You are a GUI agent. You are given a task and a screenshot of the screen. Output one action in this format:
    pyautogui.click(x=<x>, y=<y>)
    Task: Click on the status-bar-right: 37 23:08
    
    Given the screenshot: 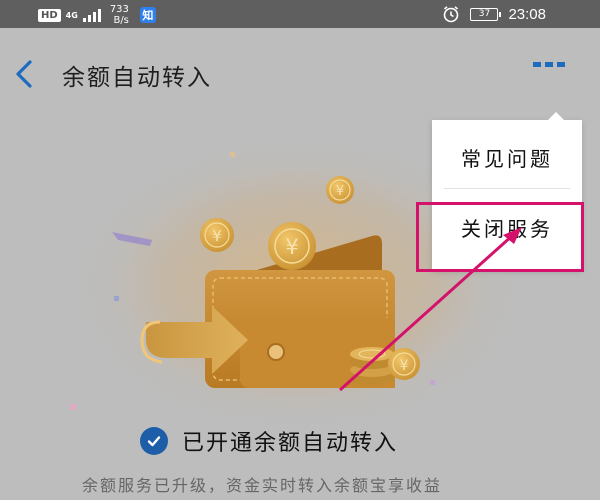 What is the action you would take?
    pyautogui.click(x=494, y=14)
    